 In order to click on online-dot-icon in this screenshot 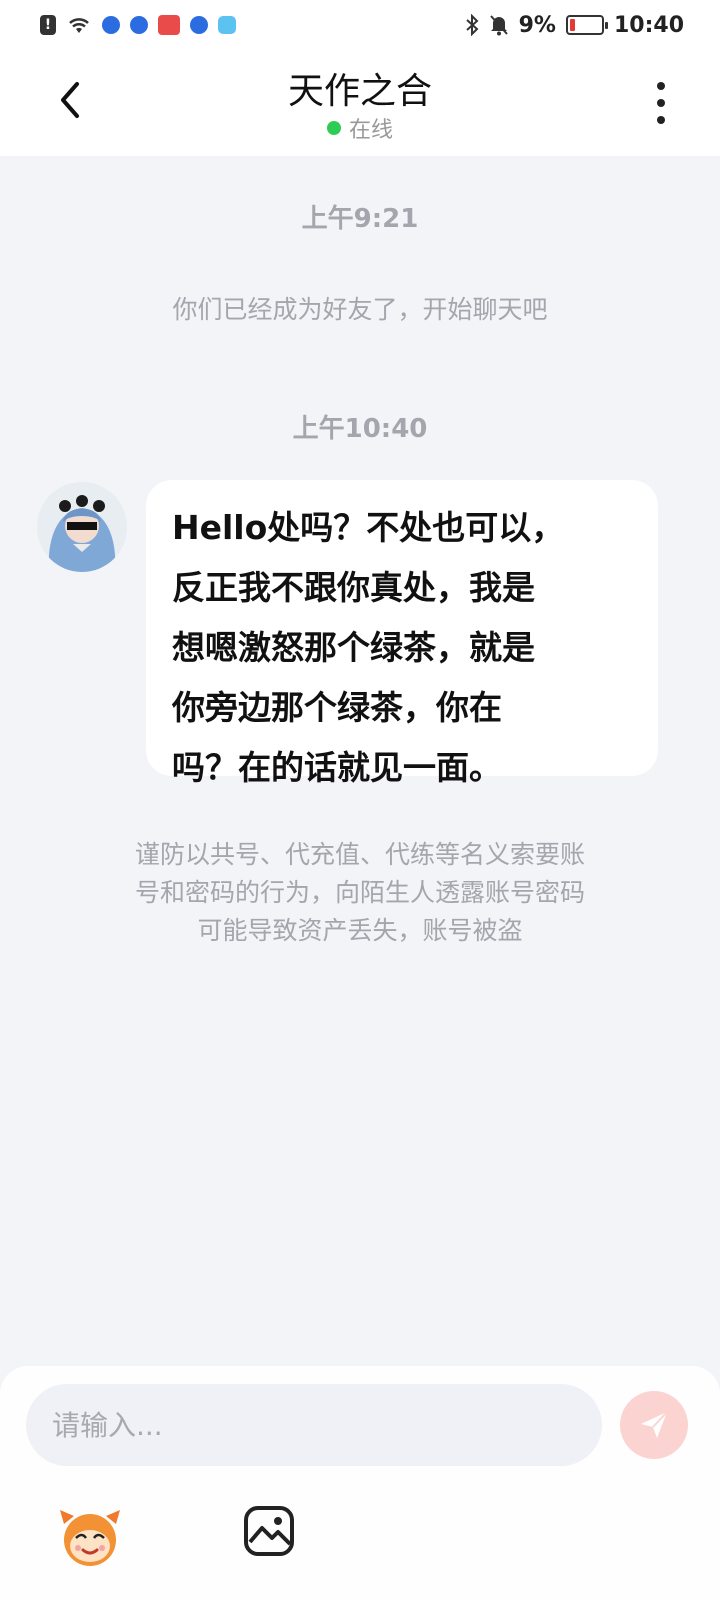, I will do `click(333, 128)`.